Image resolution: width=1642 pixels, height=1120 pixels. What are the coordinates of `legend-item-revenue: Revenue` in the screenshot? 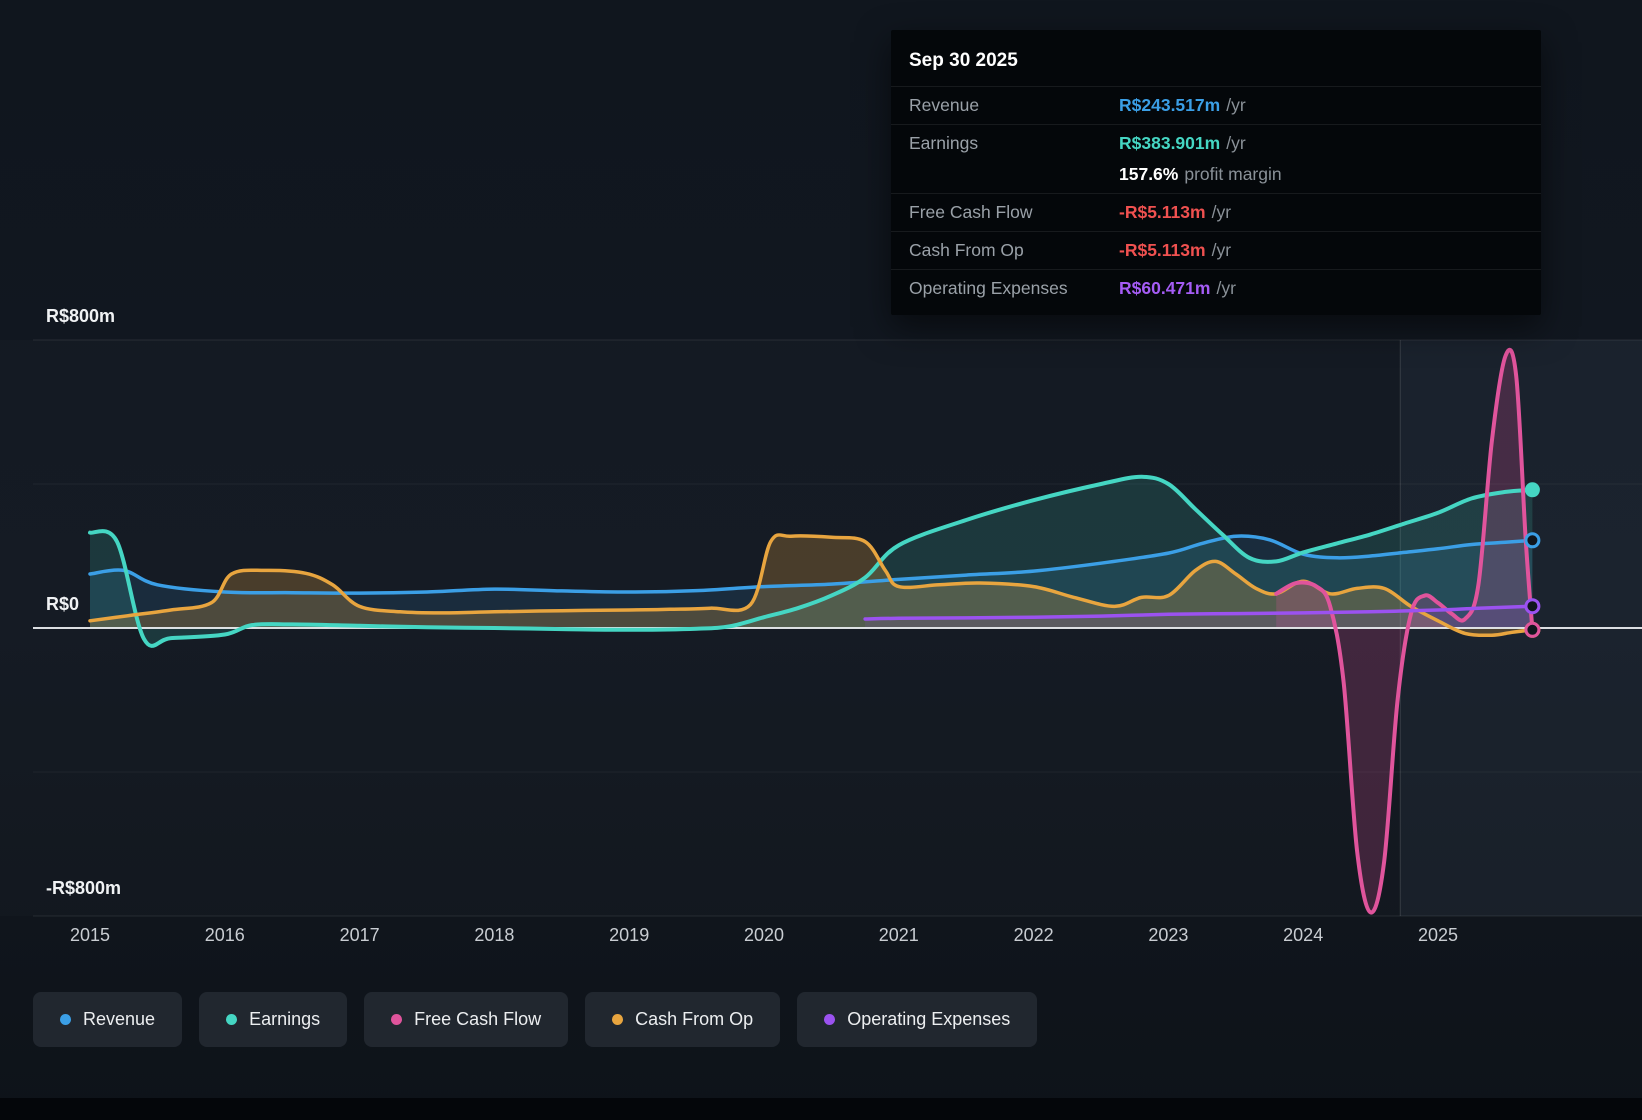 It's located at (108, 1019).